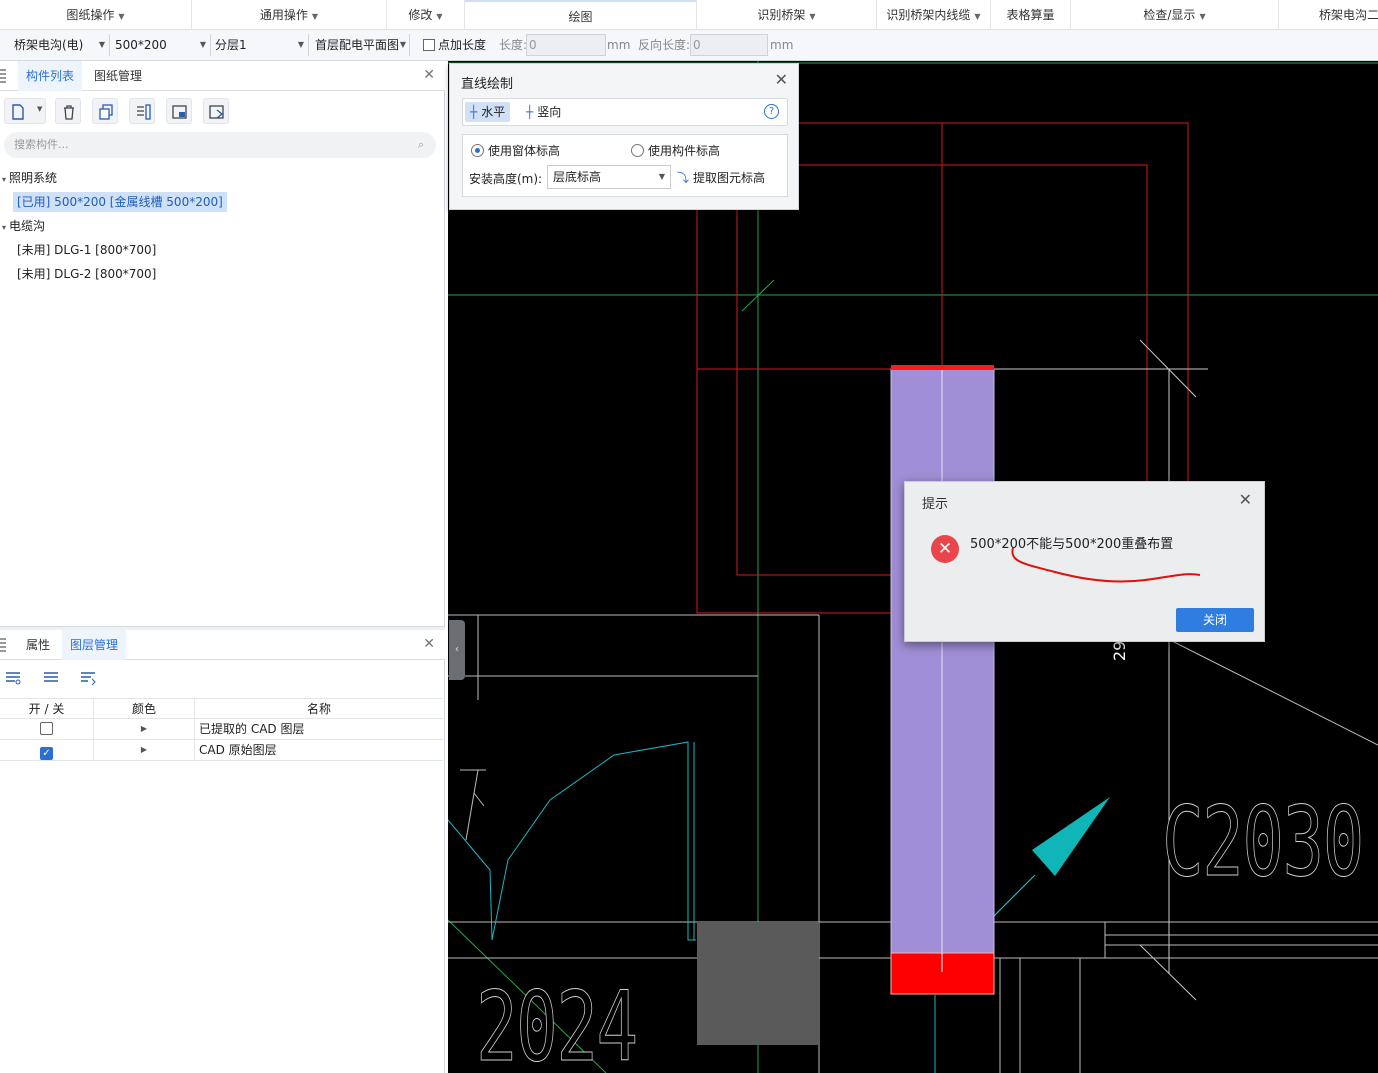 This screenshot has height=1073, width=1378. Describe the element at coordinates (420, 144) in the screenshot. I see `search-icon: ⌕` at that location.